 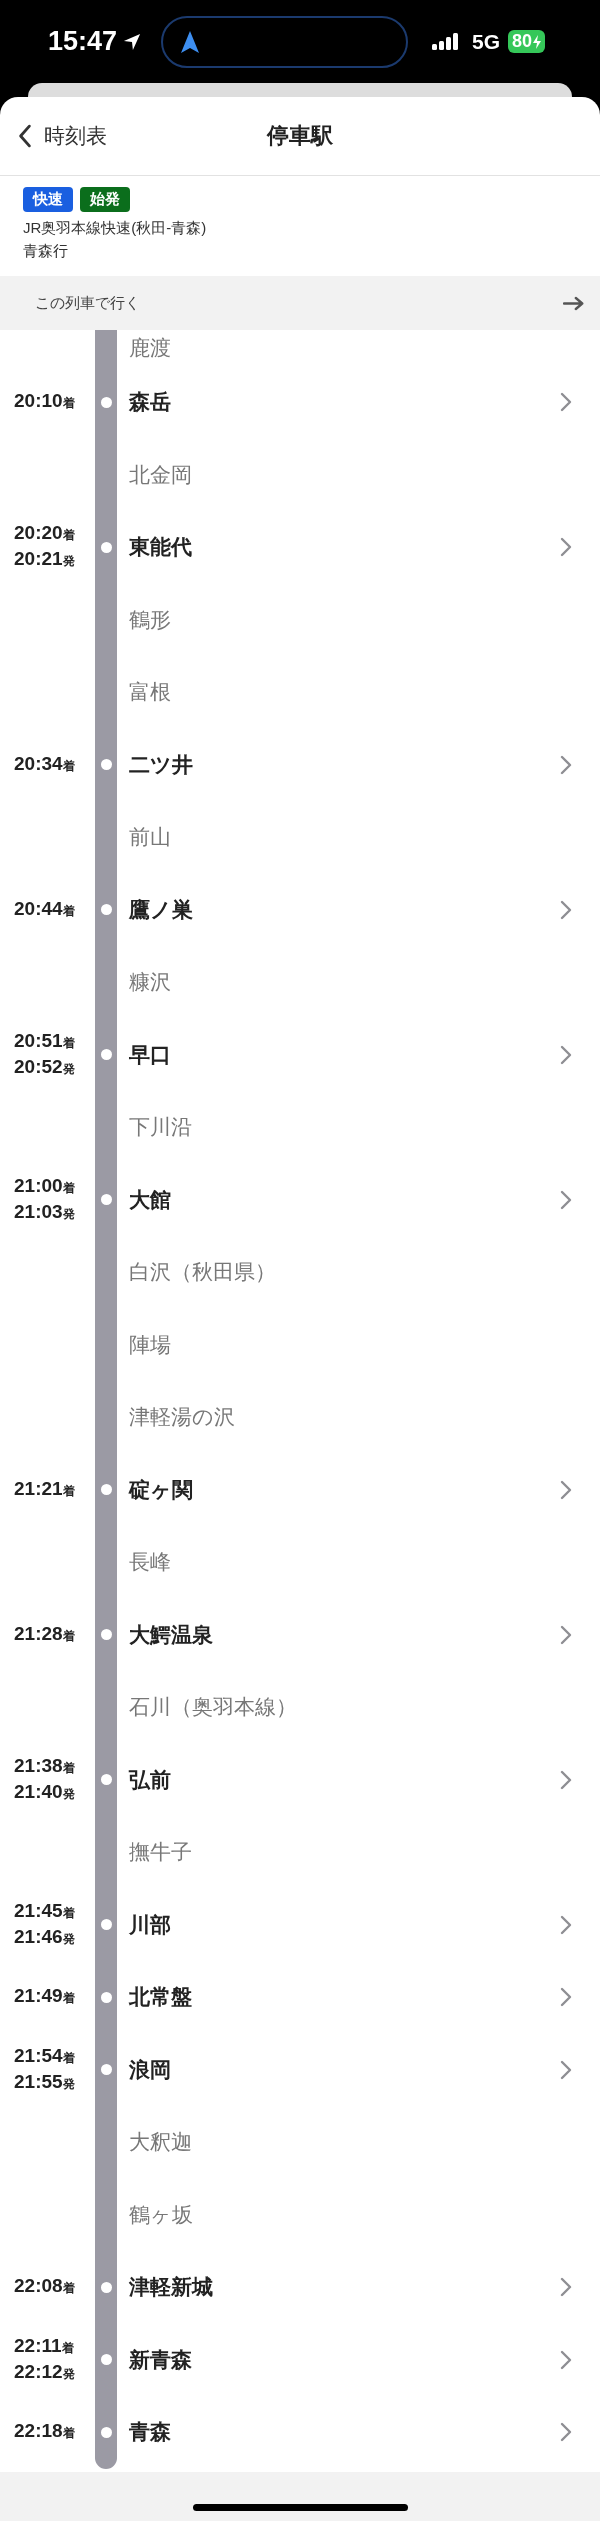 I want to click on passed-station-name: 陣場, so click(x=150, y=1344).